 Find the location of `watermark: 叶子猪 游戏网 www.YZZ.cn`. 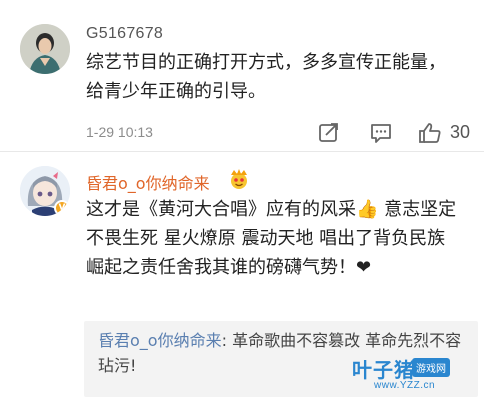

watermark: 叶子猪 游戏网 www.YZZ.cn is located at coordinates (411, 374).